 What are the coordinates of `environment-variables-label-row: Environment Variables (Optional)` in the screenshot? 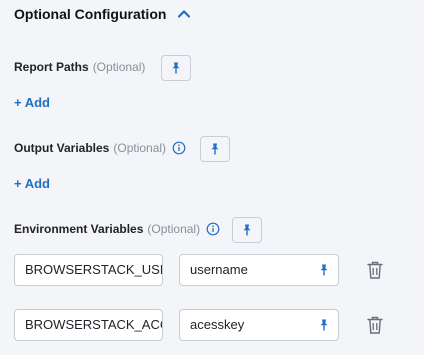 It's located at (117, 229).